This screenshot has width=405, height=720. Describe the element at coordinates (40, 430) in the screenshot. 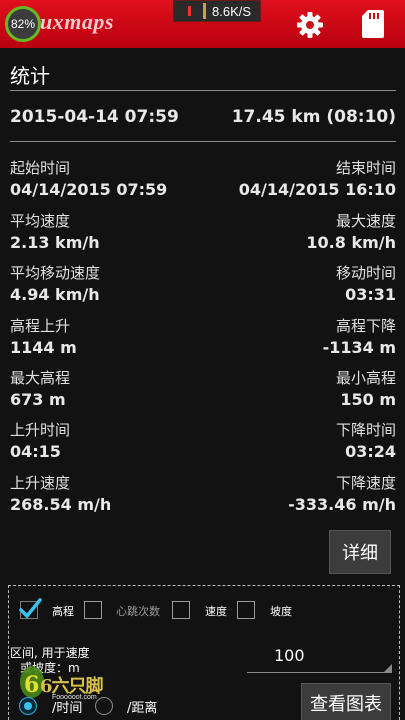

I see `ascent-time-label: 上升时间` at that location.